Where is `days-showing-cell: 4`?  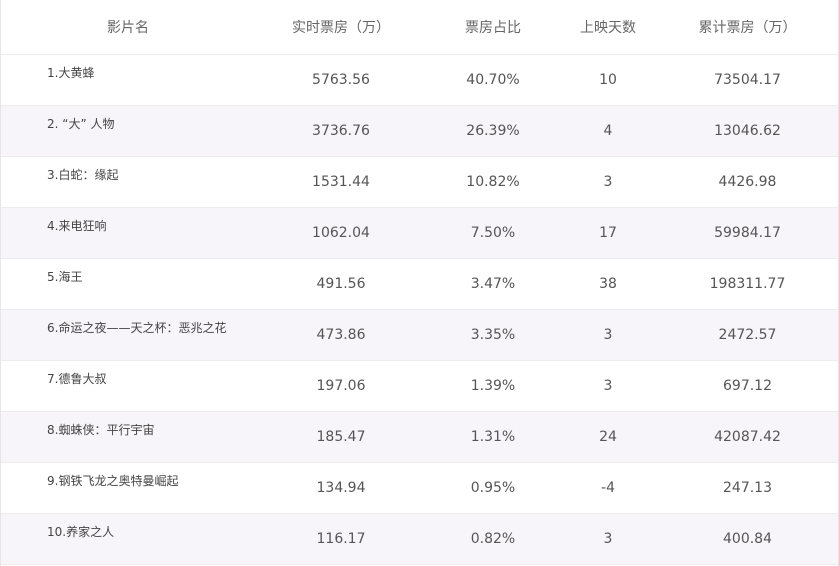 days-showing-cell: 4 is located at coordinates (608, 130).